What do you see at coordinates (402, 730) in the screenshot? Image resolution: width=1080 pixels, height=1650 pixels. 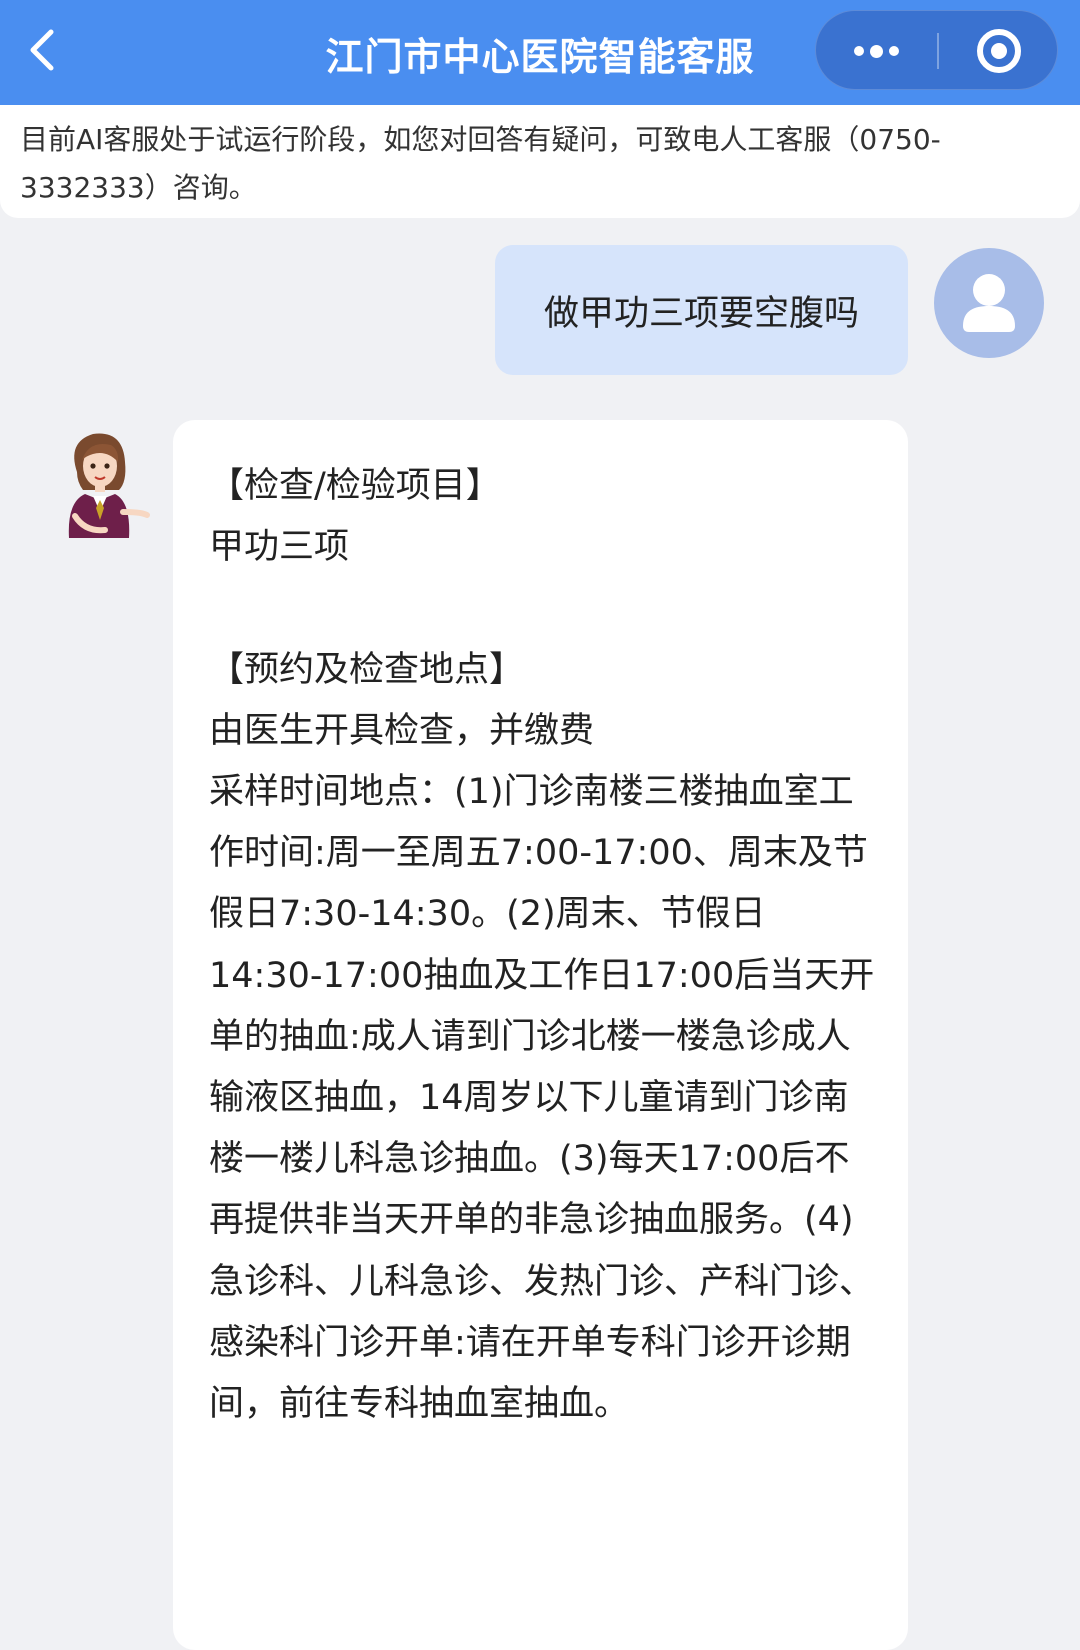 I see `appointment-text: 由医生开具检查，并缴费` at bounding box center [402, 730].